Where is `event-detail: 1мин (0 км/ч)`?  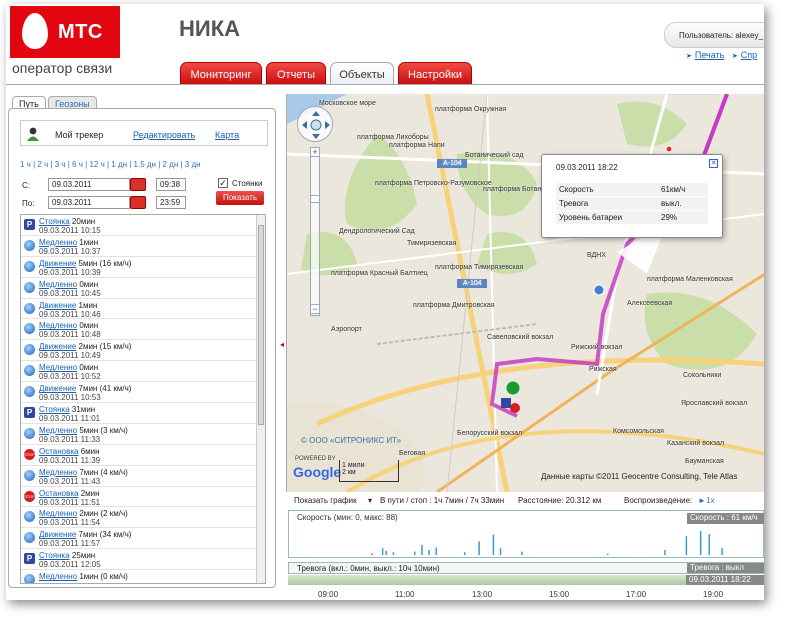 event-detail: 1мин (0 км/ч) is located at coordinates (103, 577).